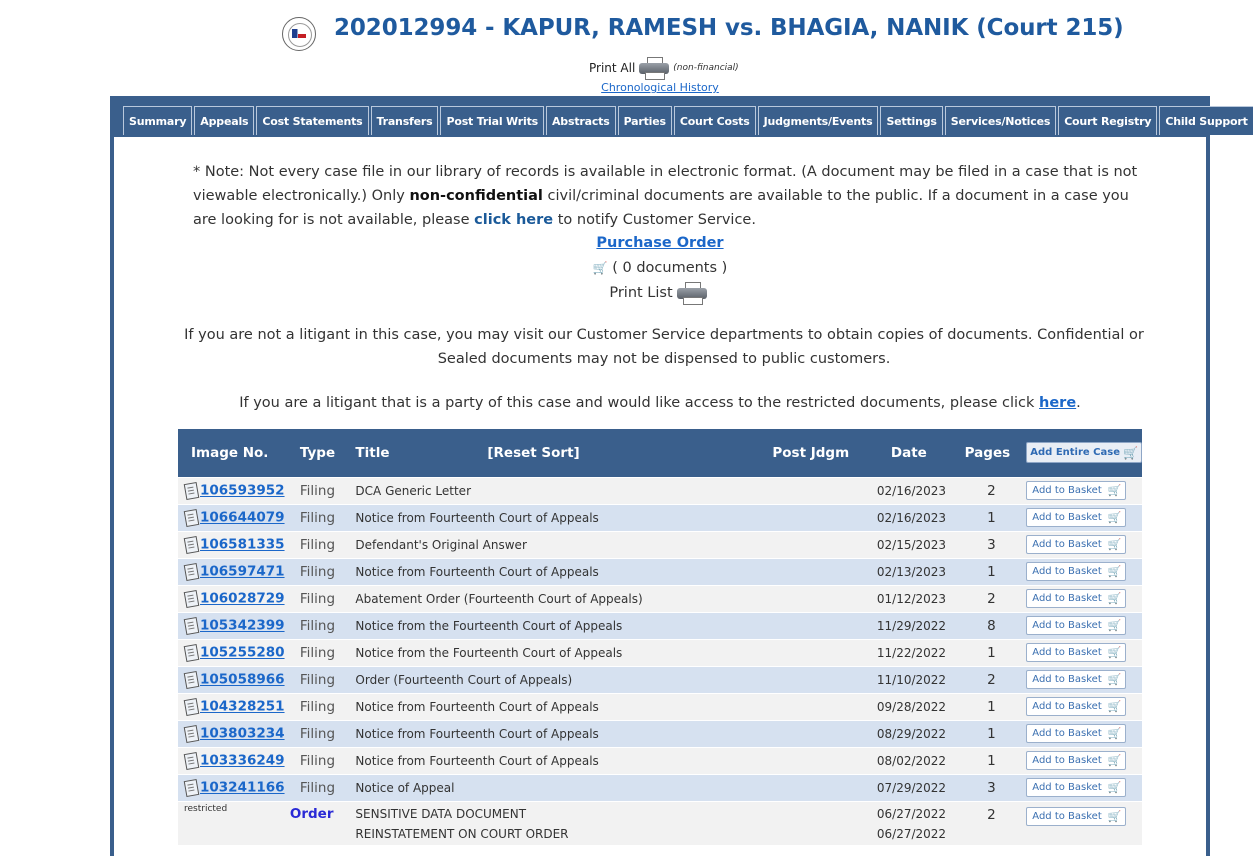 The image size is (1253, 857). I want to click on image-link: 105342399, so click(242, 626).